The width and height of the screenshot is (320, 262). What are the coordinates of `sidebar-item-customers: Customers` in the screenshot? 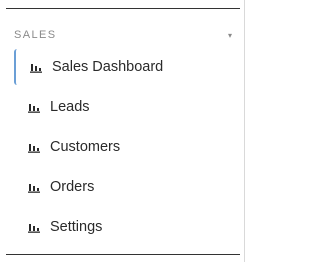 It's located at (127, 147).